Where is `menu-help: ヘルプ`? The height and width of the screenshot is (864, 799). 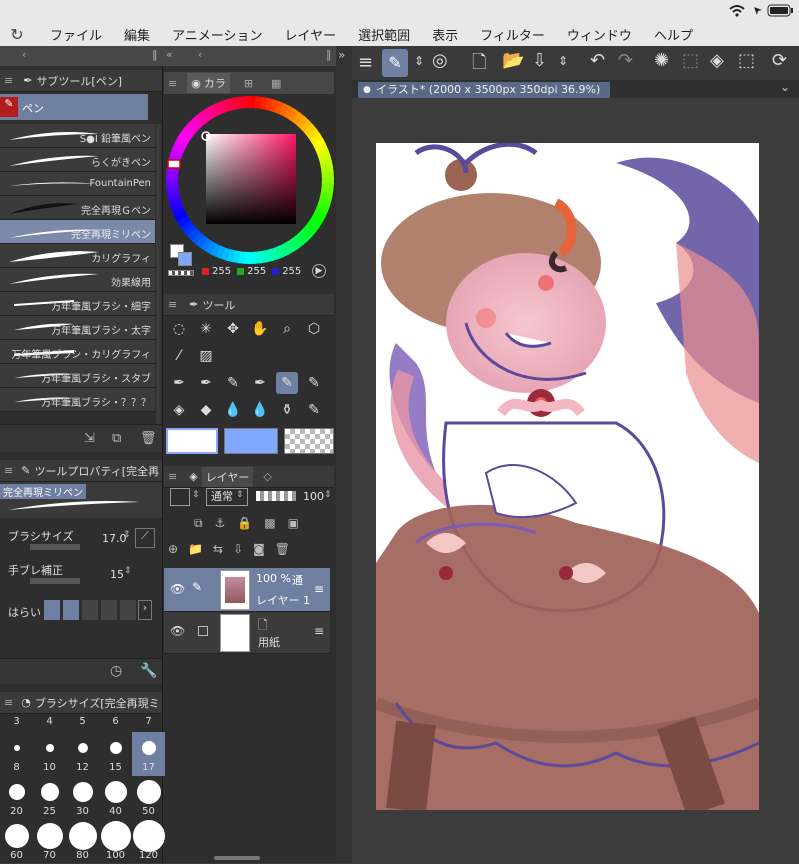
menu-help: ヘルプ is located at coordinates (673, 34).